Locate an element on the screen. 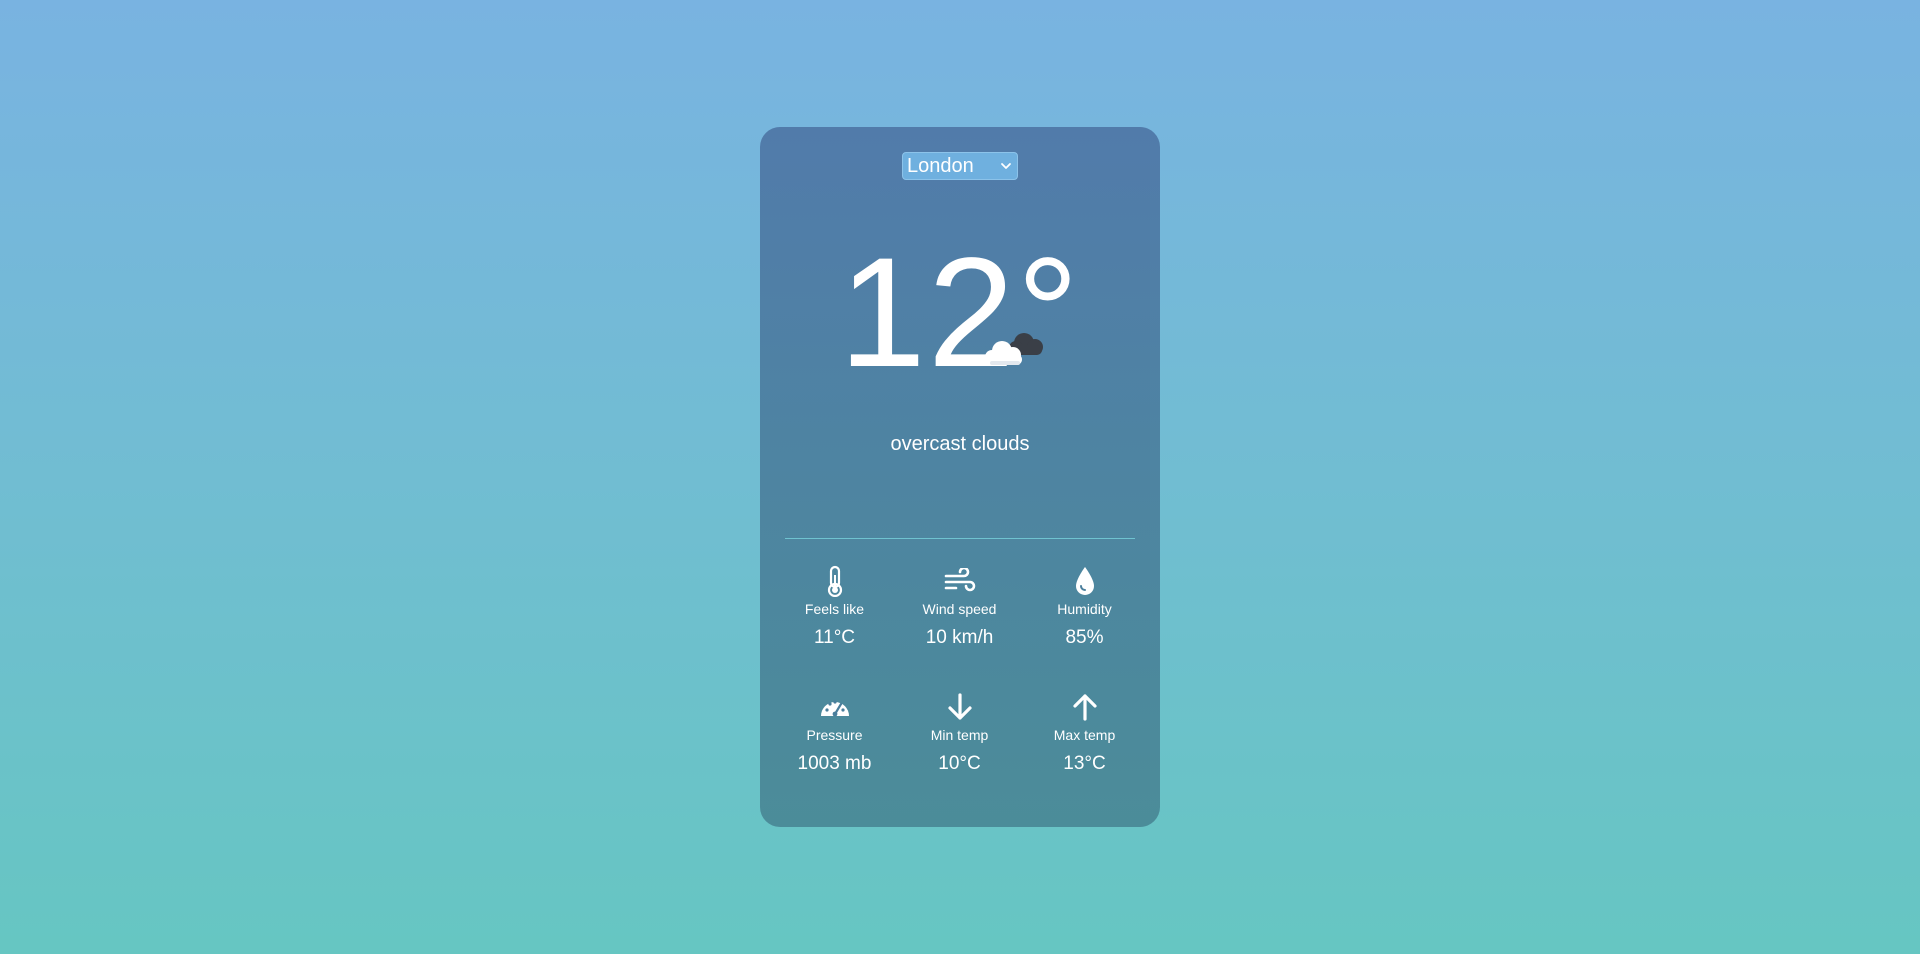 Image resolution: width=1920 pixels, height=954 pixels. arrow-up-icon is located at coordinates (1085, 707).